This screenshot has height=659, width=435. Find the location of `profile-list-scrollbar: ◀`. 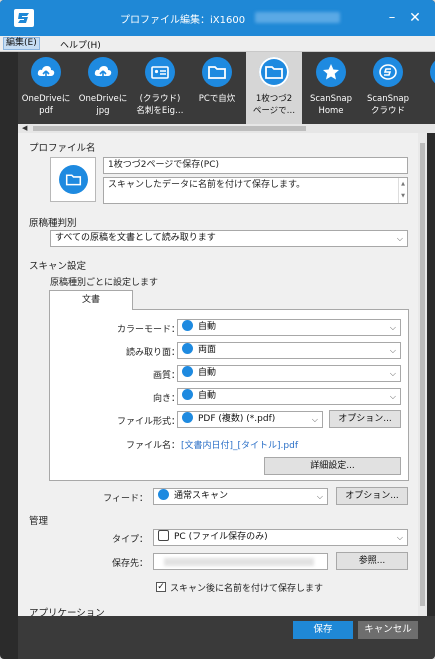

profile-list-scrollbar: ◀ is located at coordinates (226, 128).